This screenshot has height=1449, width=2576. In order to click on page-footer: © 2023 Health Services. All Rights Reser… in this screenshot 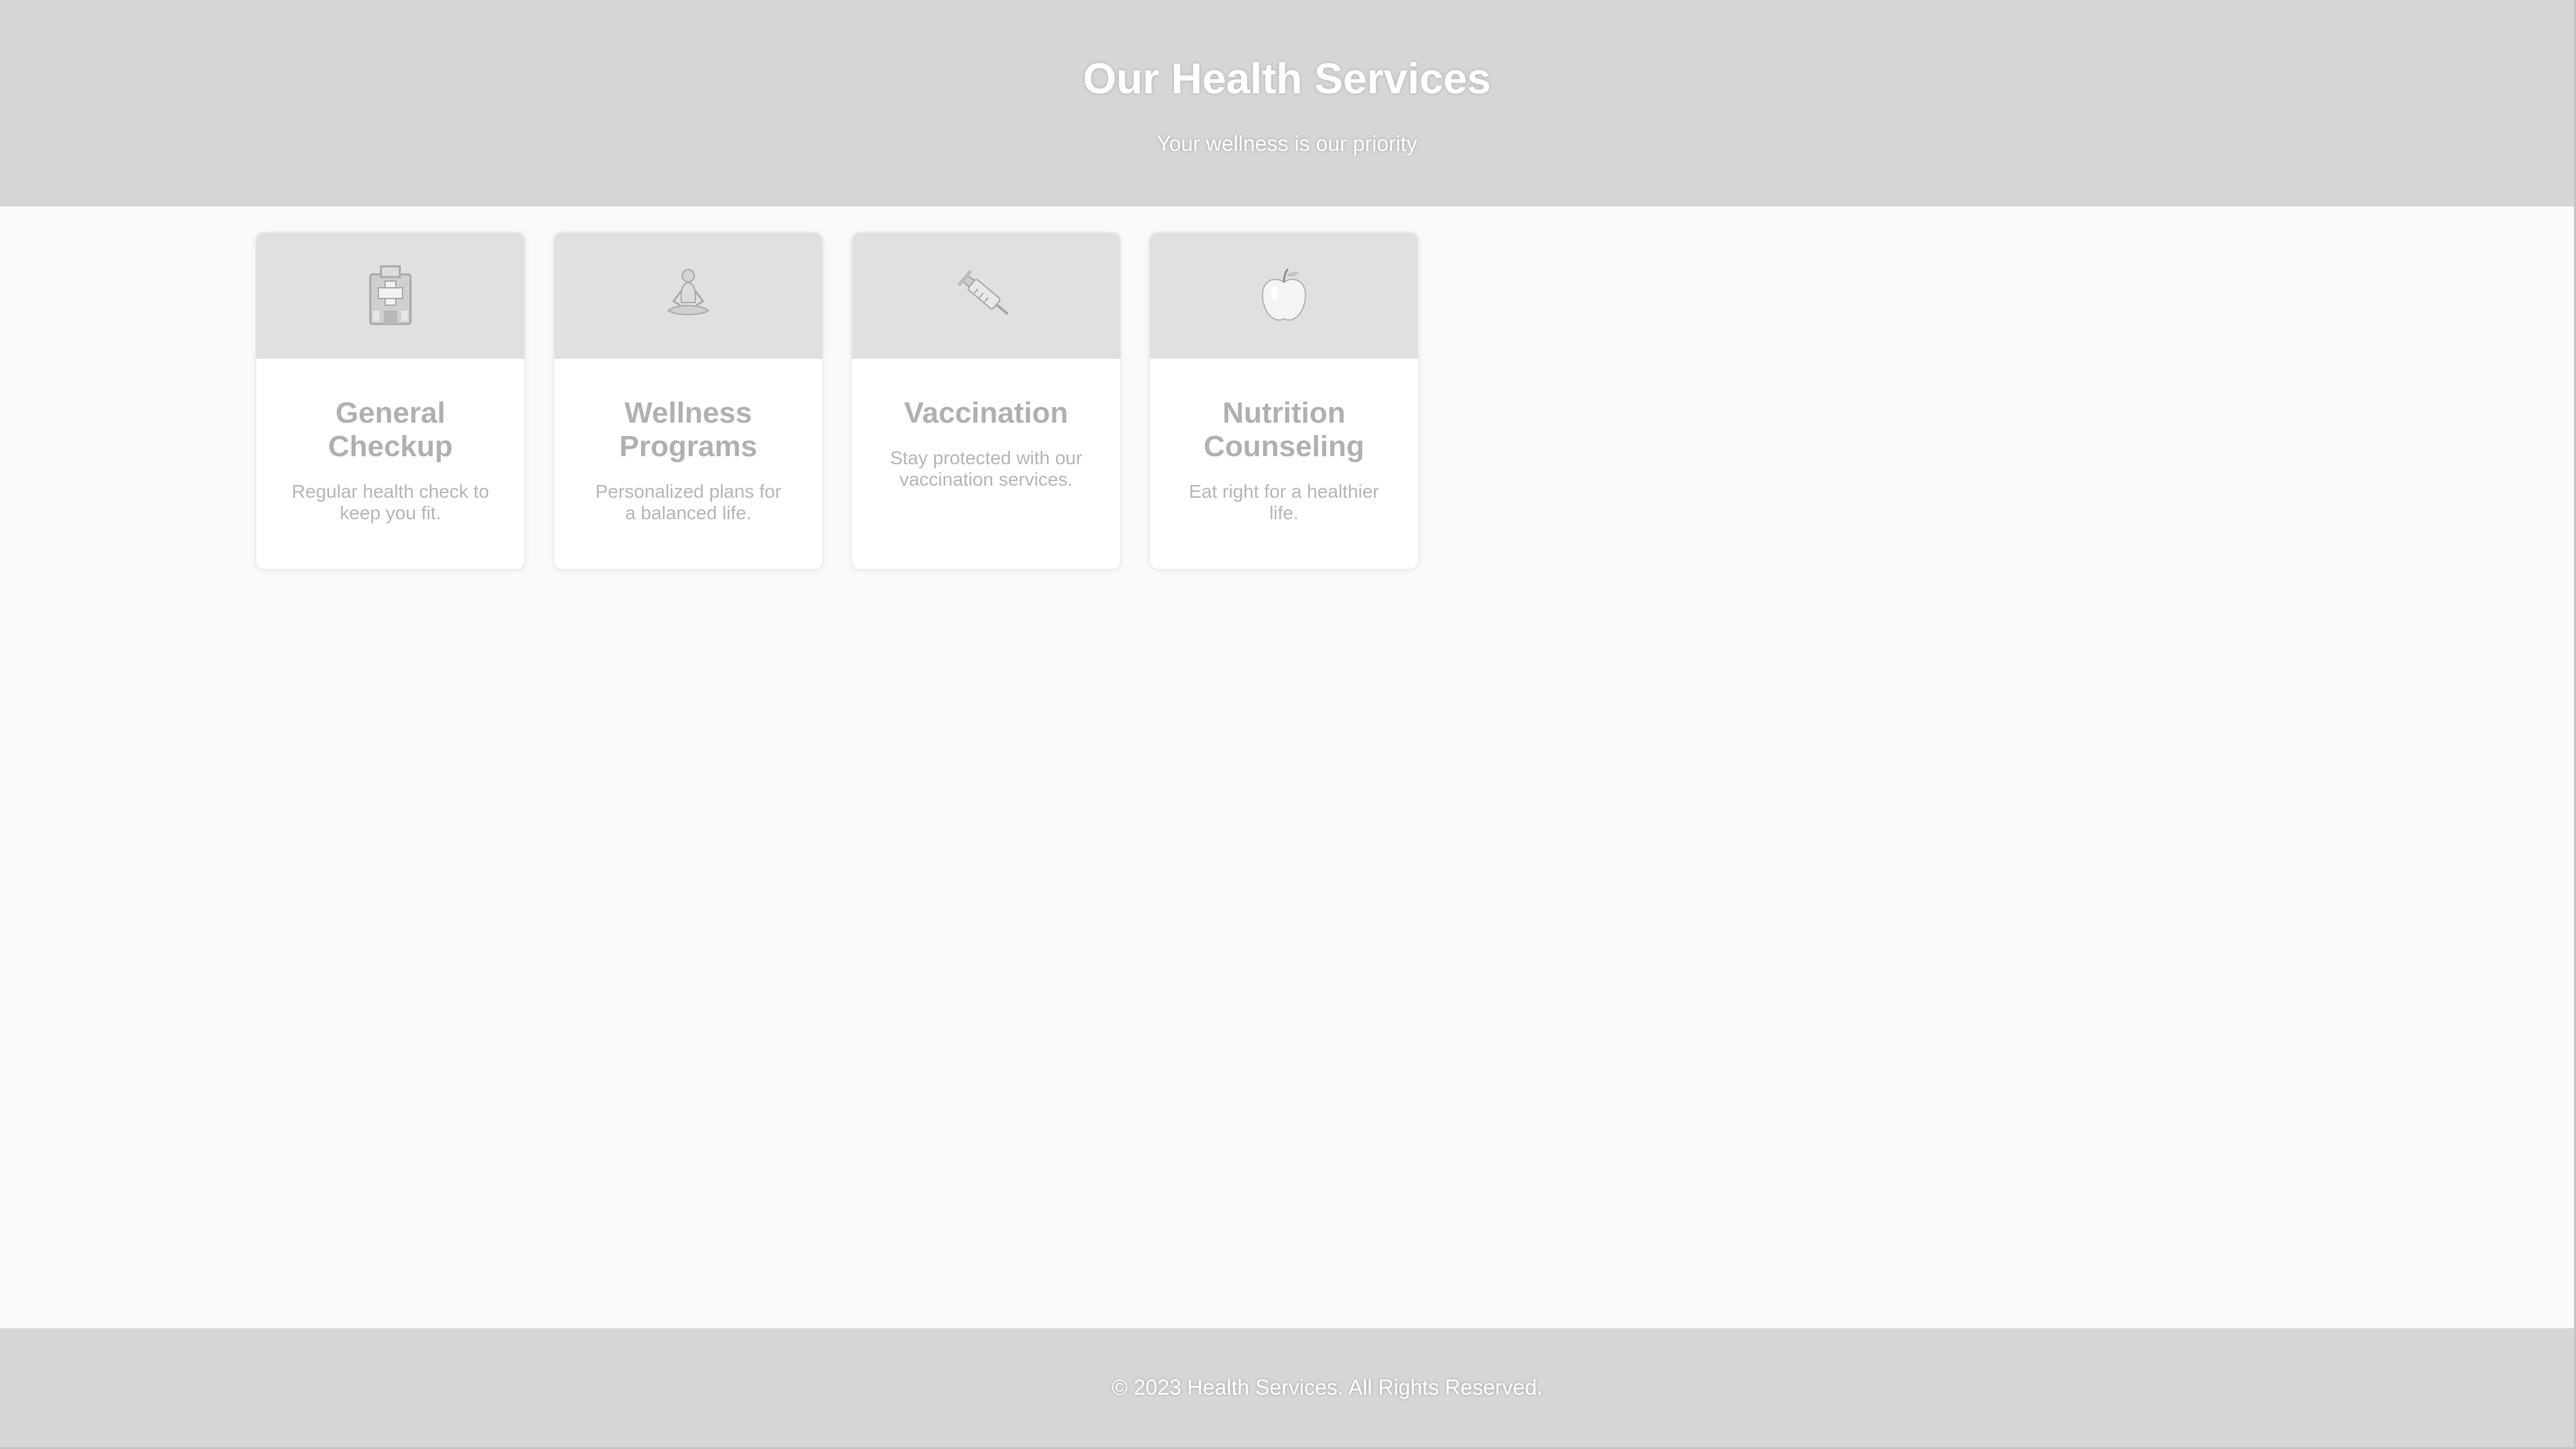, I will do `click(1287, 1387)`.